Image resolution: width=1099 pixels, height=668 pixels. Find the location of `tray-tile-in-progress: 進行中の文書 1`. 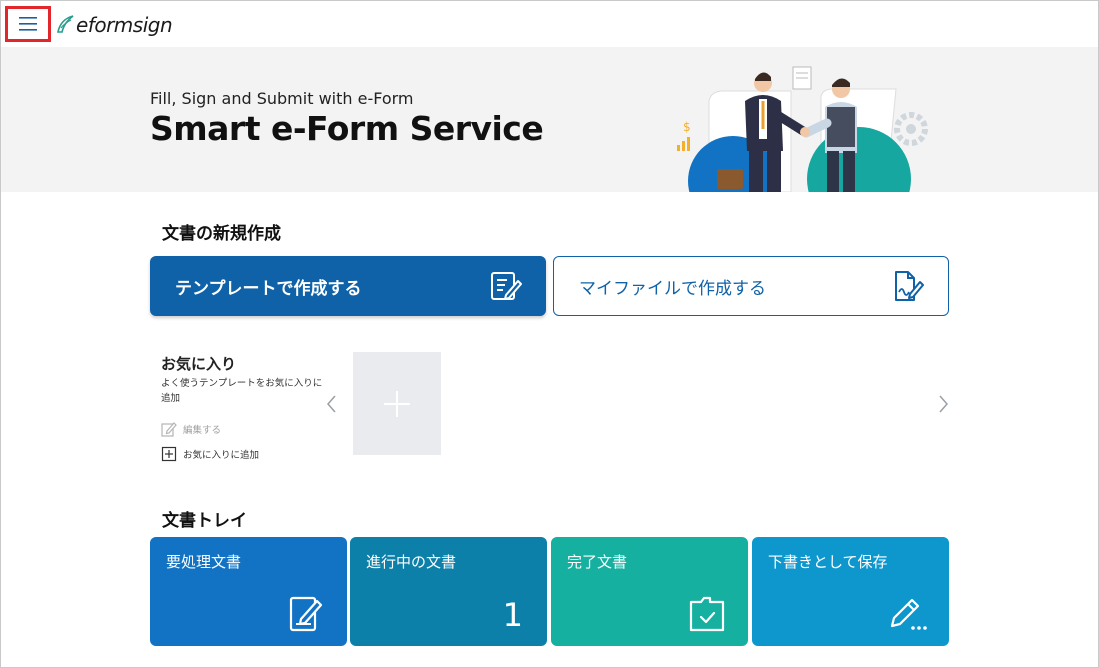

tray-tile-in-progress: 進行中の文書 1 is located at coordinates (448, 591).